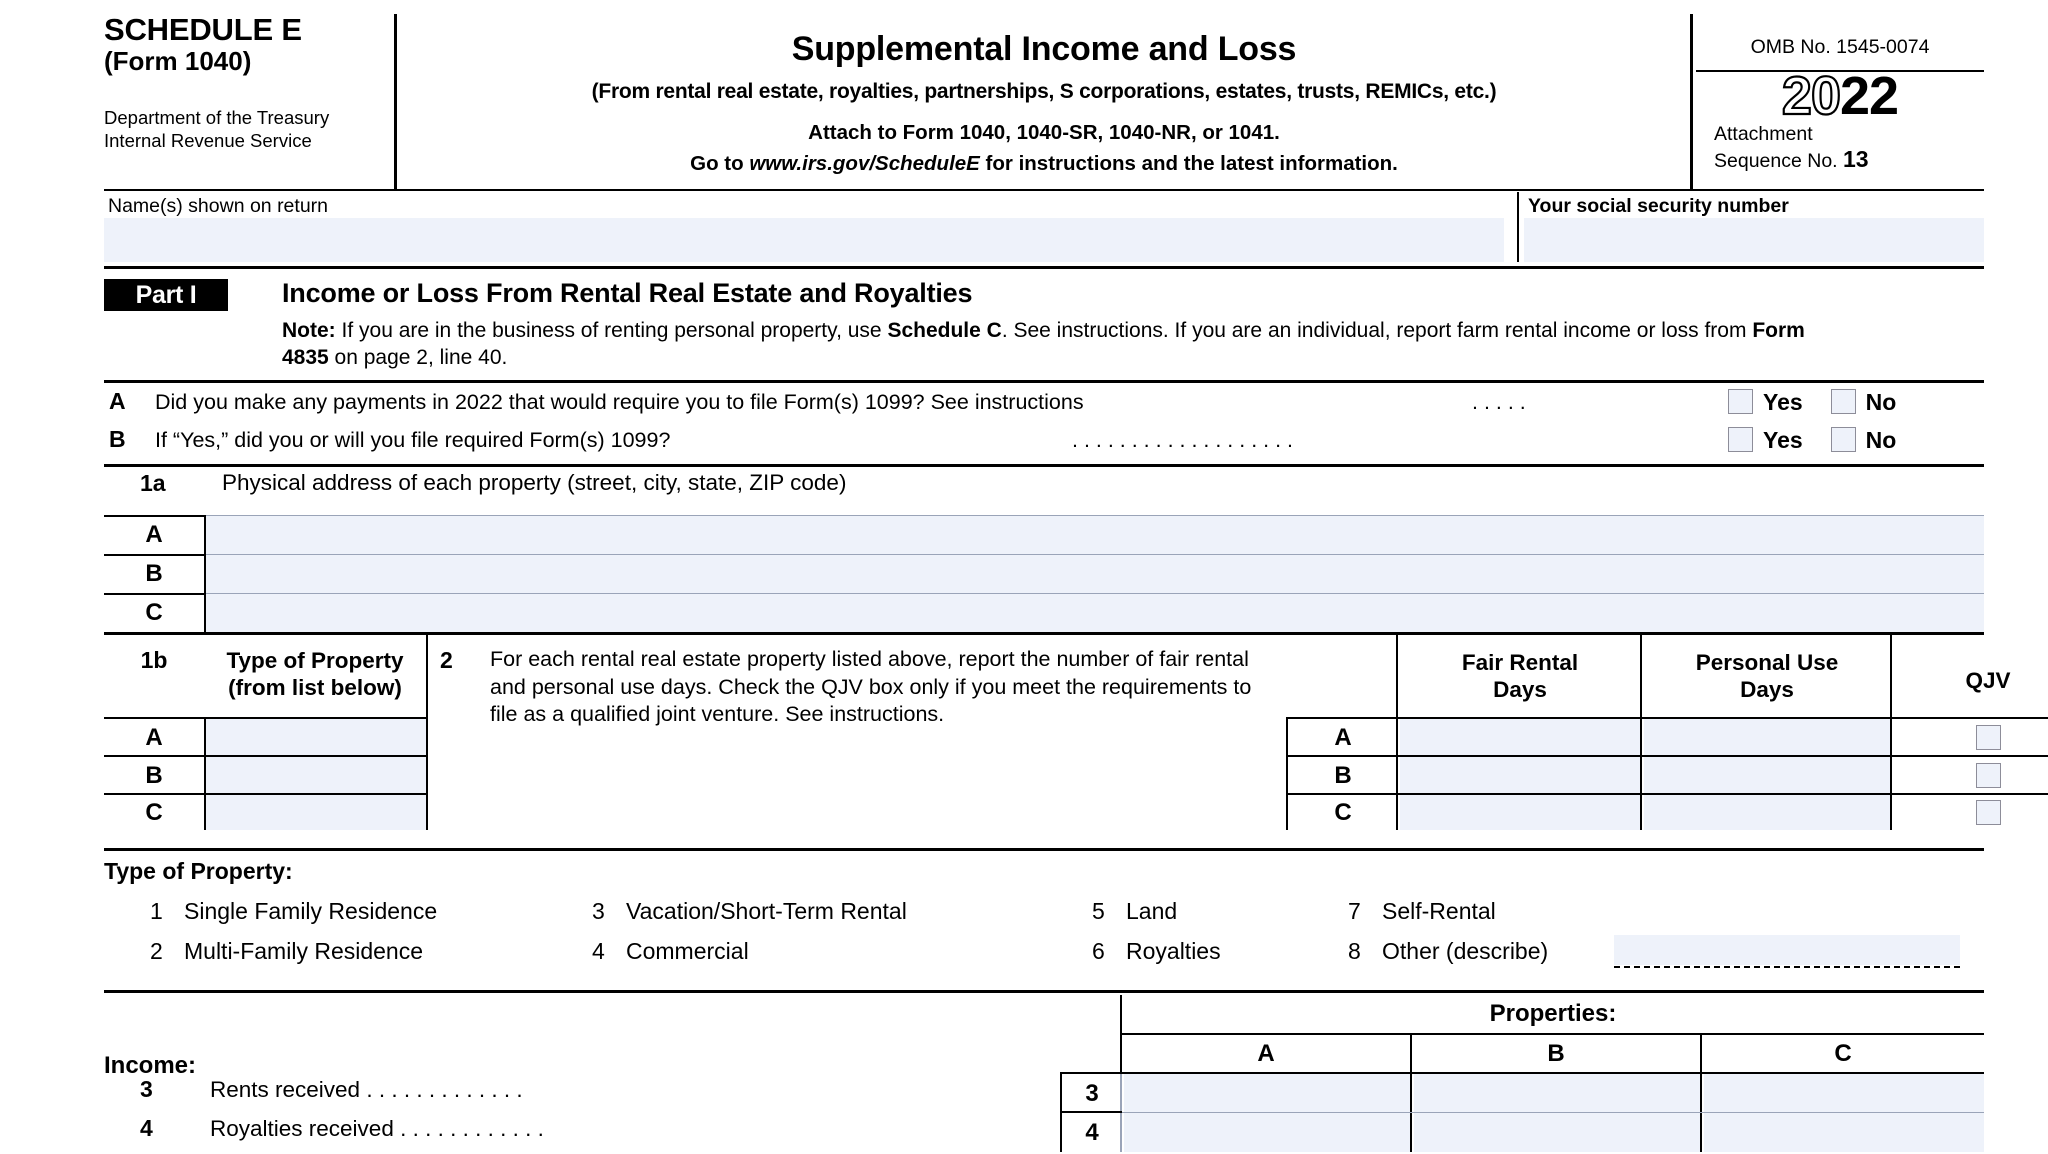 This screenshot has width=2048, height=1154. Describe the element at coordinates (156, 951) in the screenshot. I see `property-type-2-number: 2` at that location.